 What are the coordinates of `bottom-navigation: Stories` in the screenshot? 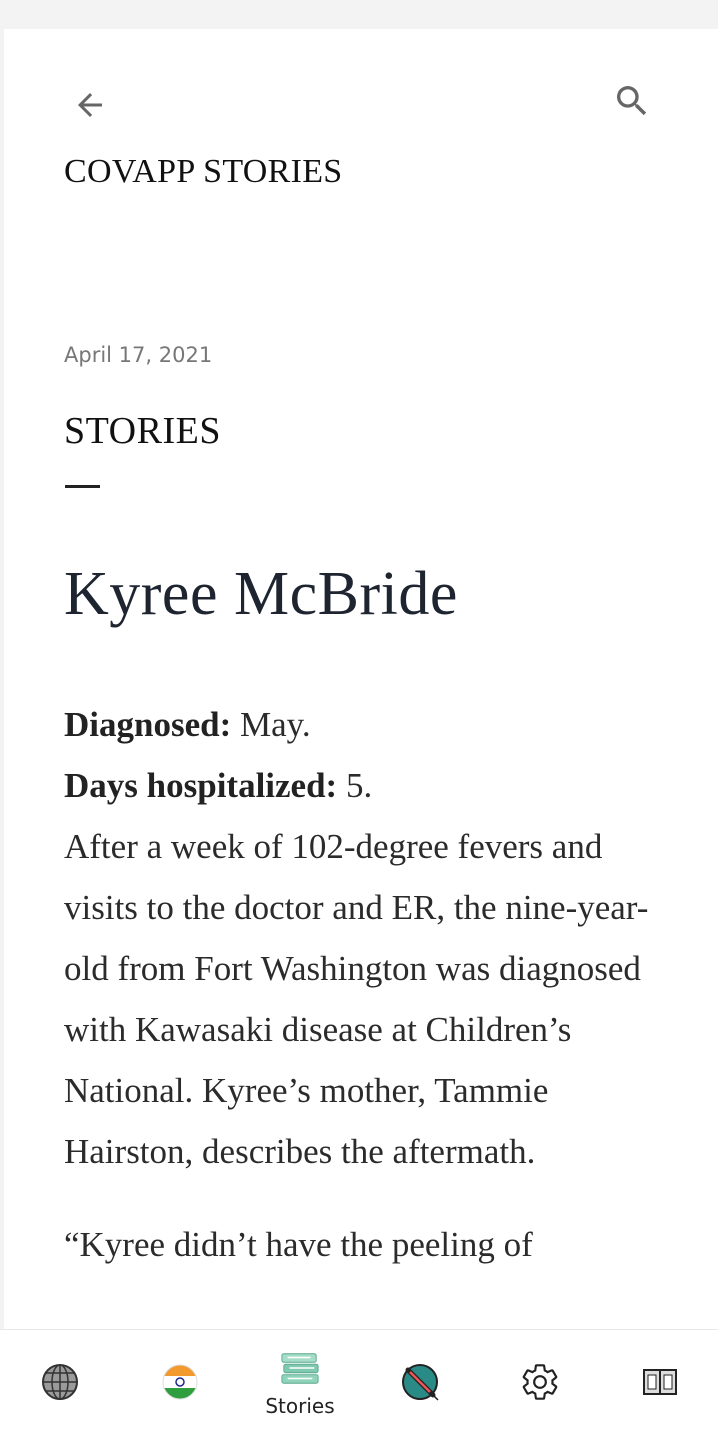 It's located at (359, 1382).